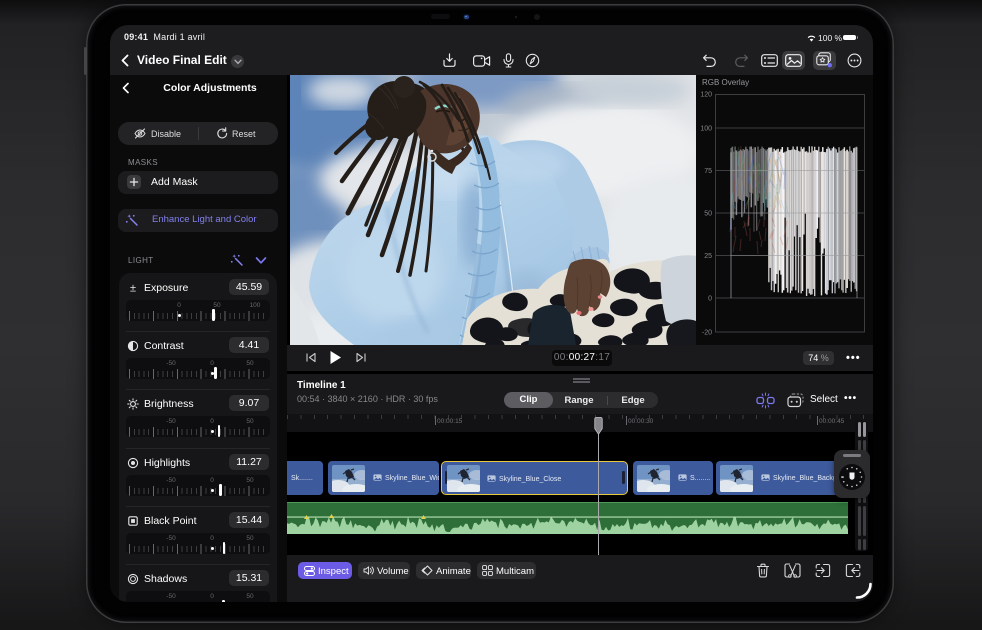 Image resolution: width=982 pixels, height=630 pixels. I want to click on svg-text: RGB Overlay, so click(725, 82).